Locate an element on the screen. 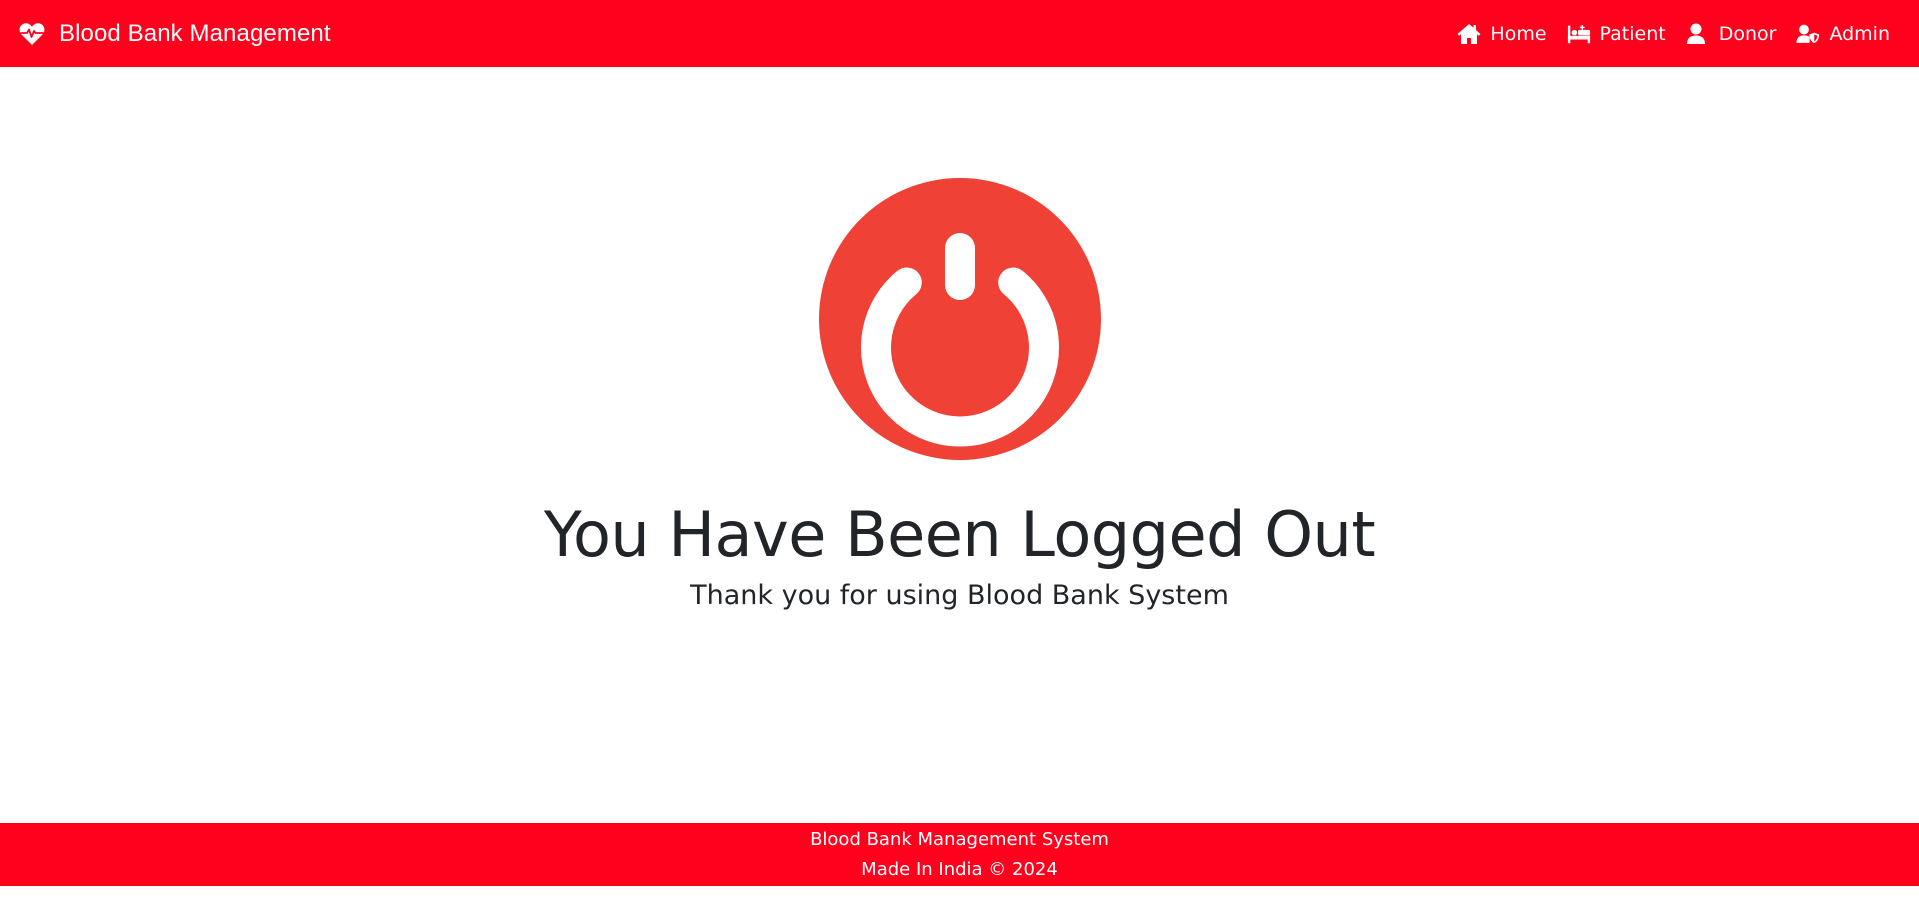 The width and height of the screenshot is (1919, 903). nav-item-patient: Patient is located at coordinates (1616, 34).